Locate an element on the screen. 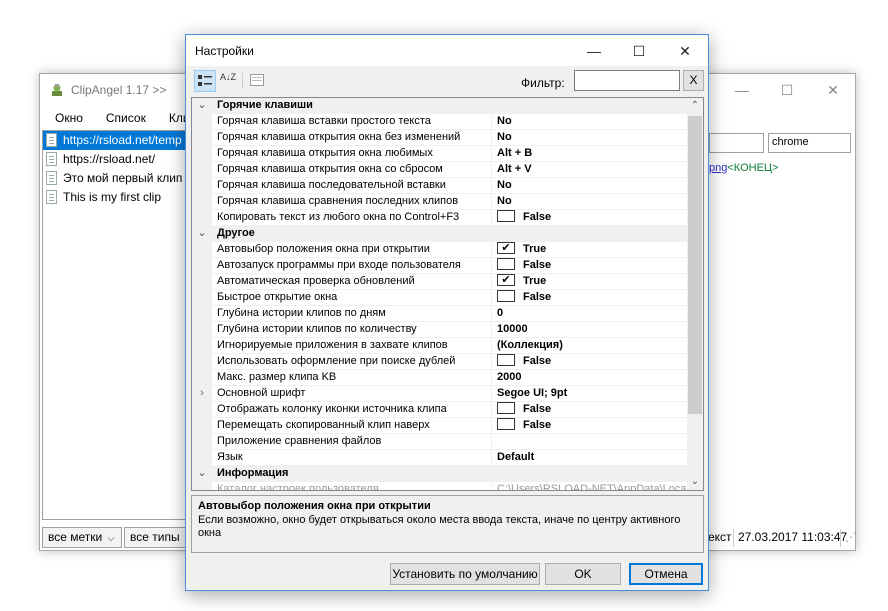 The width and height of the screenshot is (888, 611). property-name: Быстрое открытие окна is located at coordinates (277, 297).